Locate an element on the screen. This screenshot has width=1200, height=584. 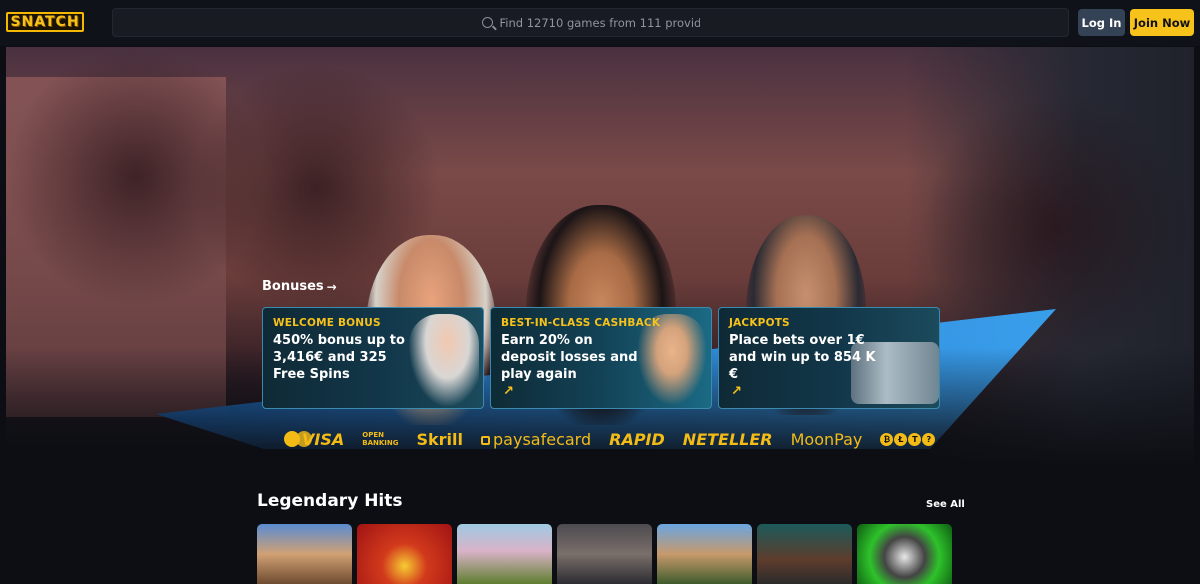
neteller-logo: NETELLER is located at coordinates (727, 439).